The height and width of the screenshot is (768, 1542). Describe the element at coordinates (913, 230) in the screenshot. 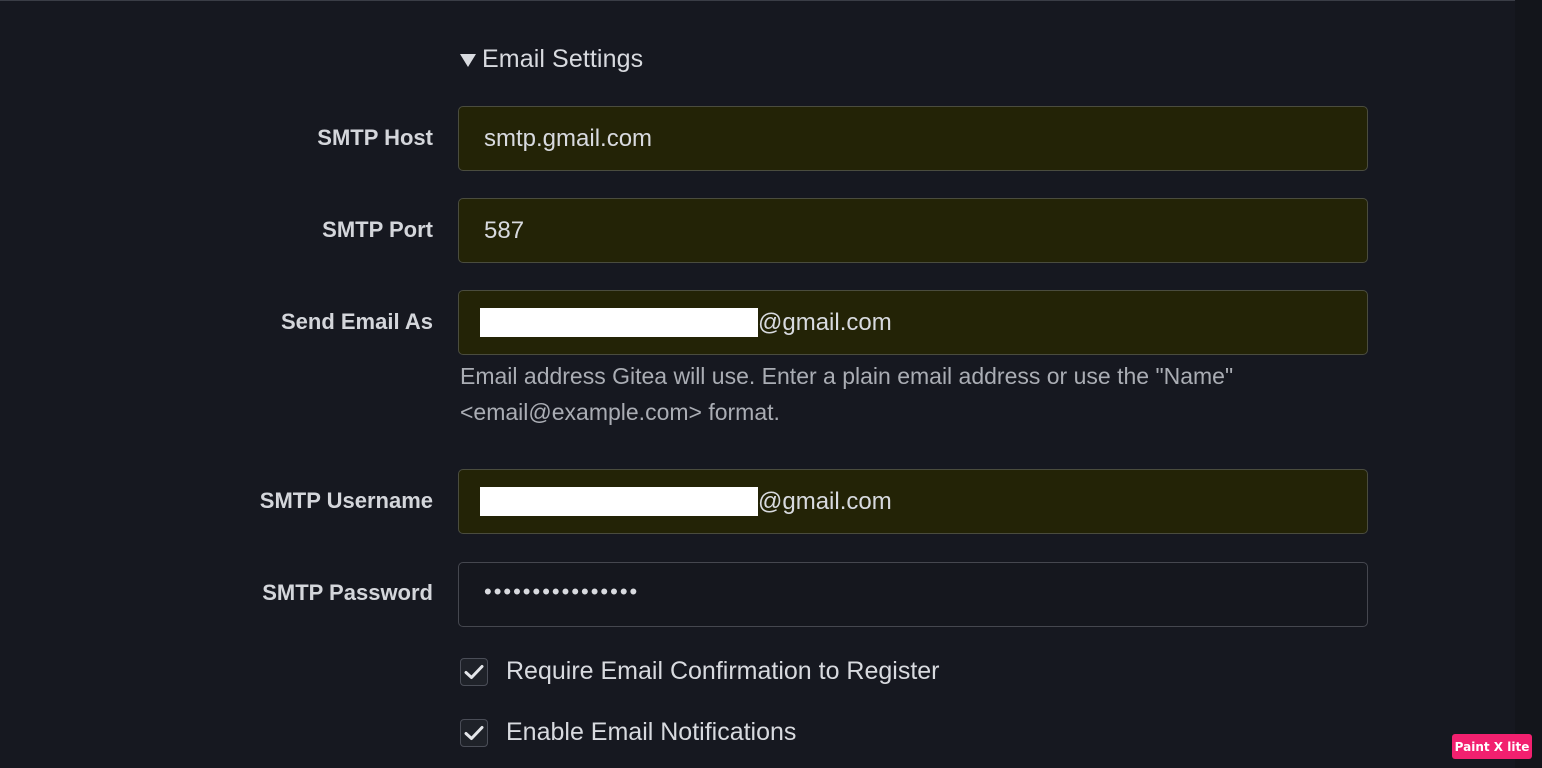

I see `smtp-port-input: 587` at that location.